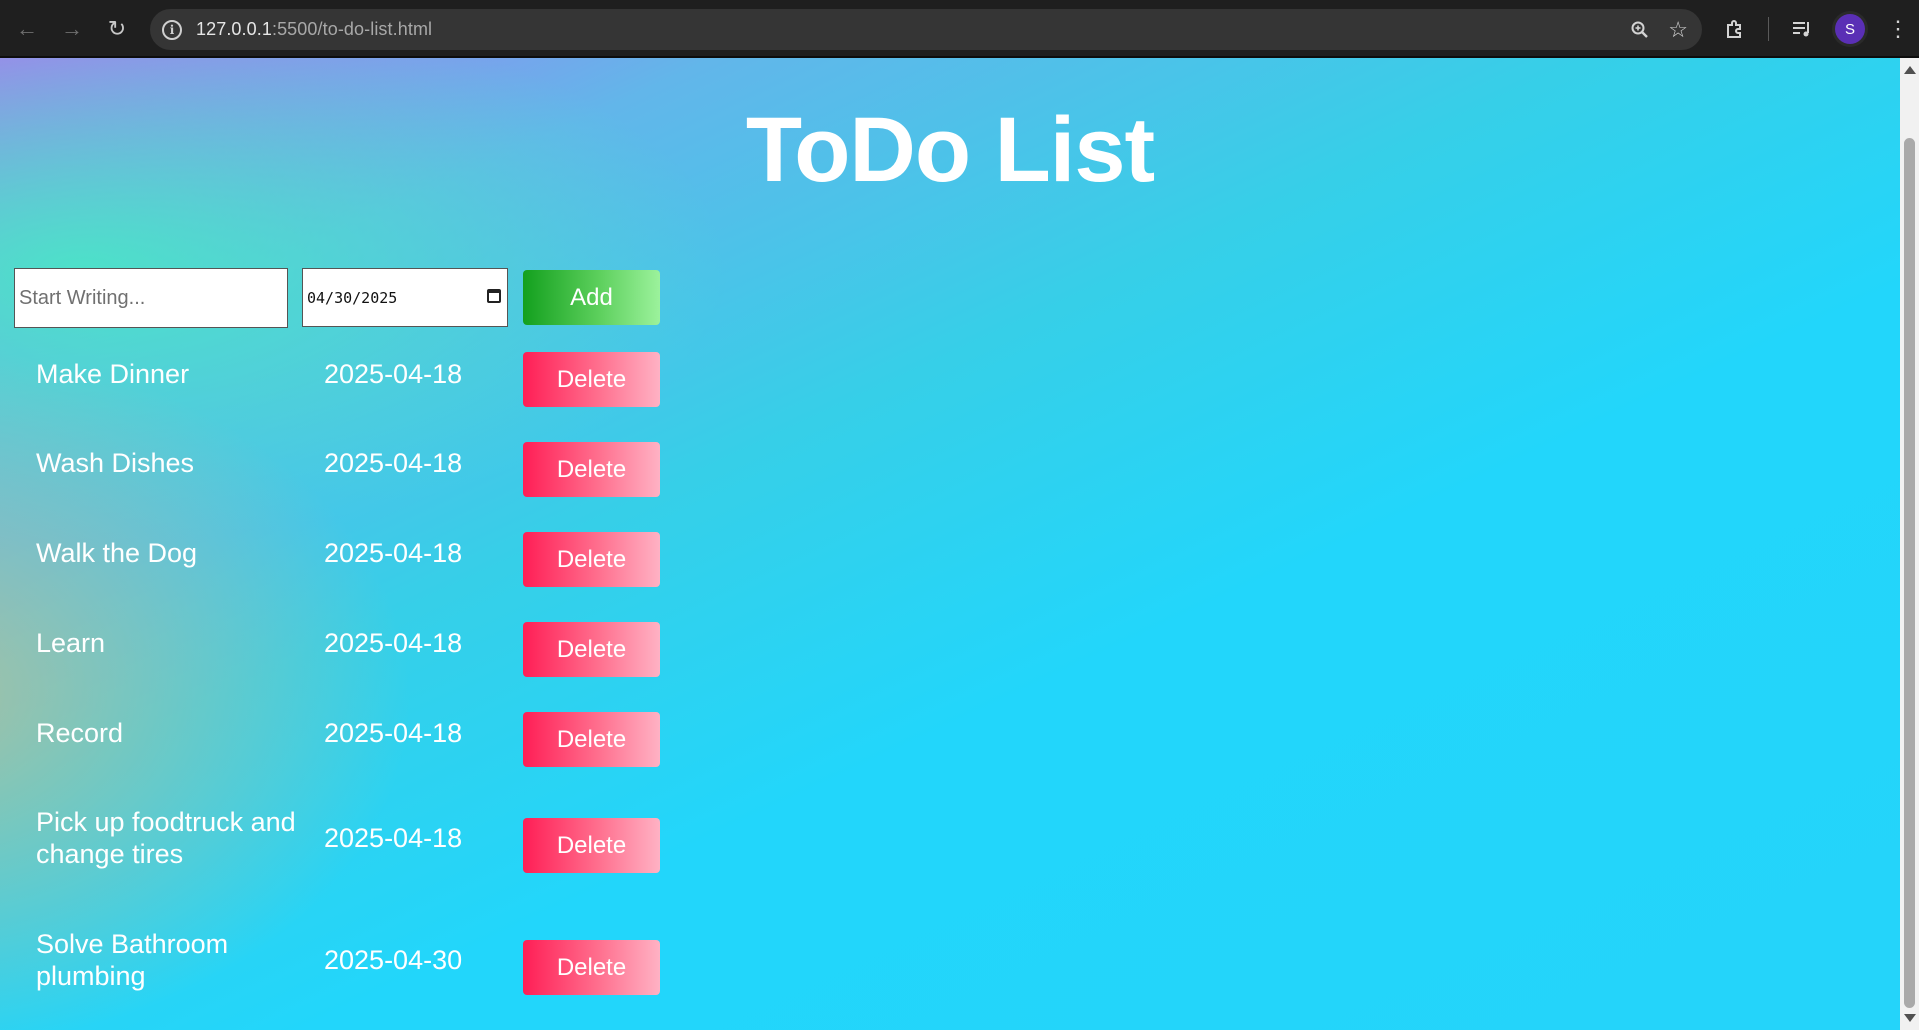 The height and width of the screenshot is (1030, 1919). I want to click on bookmark-star-icon: ☆, so click(1678, 30).